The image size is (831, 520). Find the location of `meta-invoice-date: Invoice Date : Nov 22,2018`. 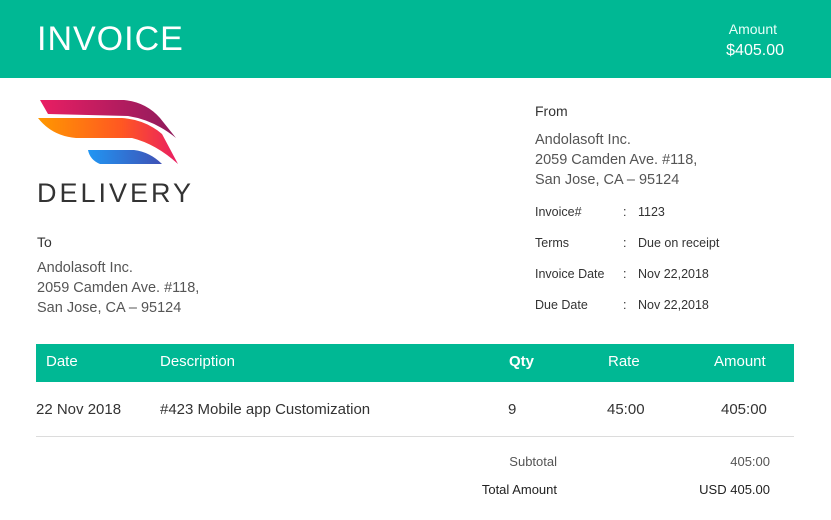

meta-invoice-date: Invoice Date : Nov 22,2018 is located at coordinates (670, 276).